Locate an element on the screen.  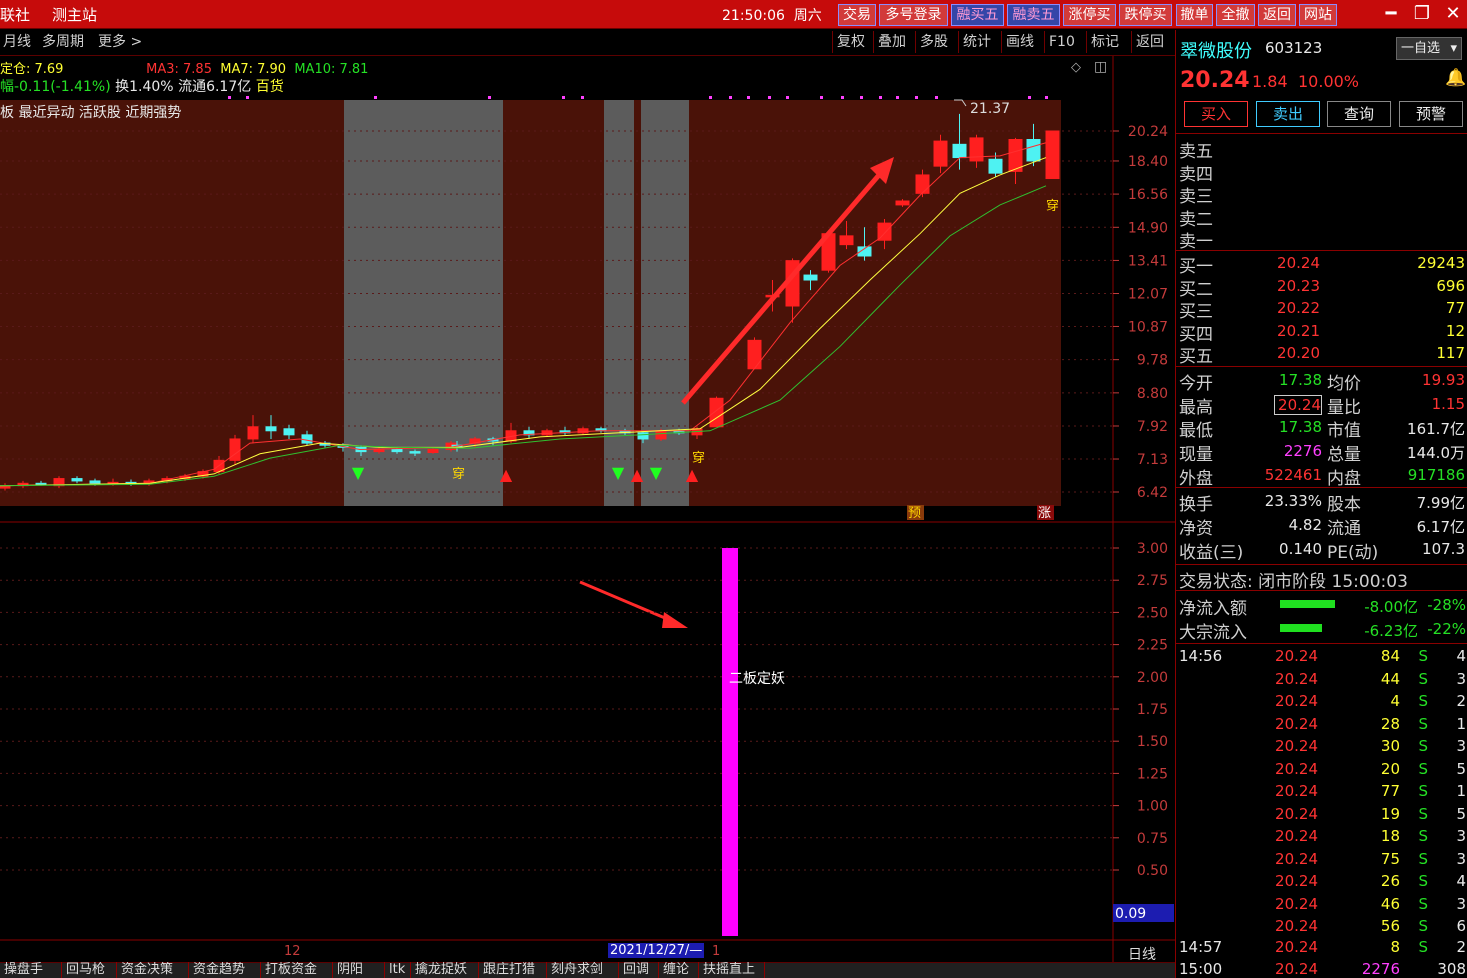
quick-button-5: 跌停买 is located at coordinates (1145, 15).